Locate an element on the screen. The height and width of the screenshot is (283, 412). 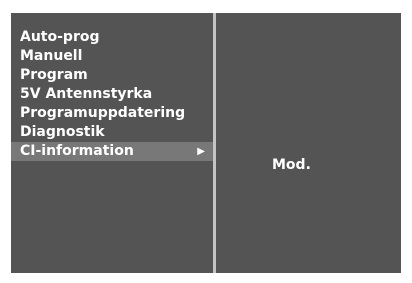
menu-item-label: Programuppdatering is located at coordinates (103, 113).